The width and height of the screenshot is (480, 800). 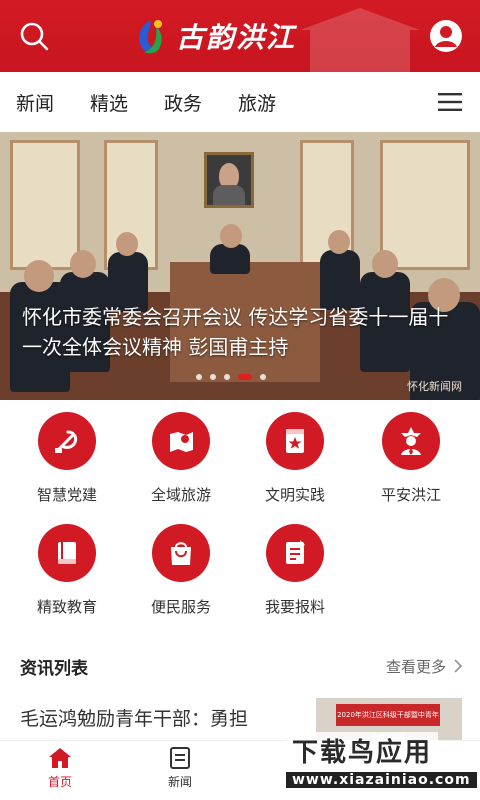 I want to click on thumbnail-screen: 2020年洪江区科级干部暨中青年干部培训班, so click(x=388, y=722).